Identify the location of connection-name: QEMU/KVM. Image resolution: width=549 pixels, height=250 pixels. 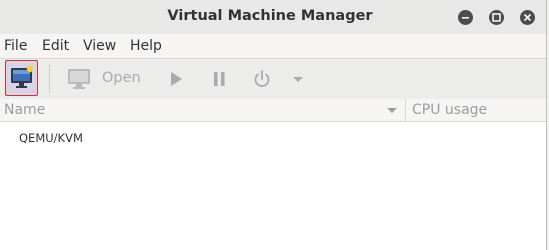
(51, 138).